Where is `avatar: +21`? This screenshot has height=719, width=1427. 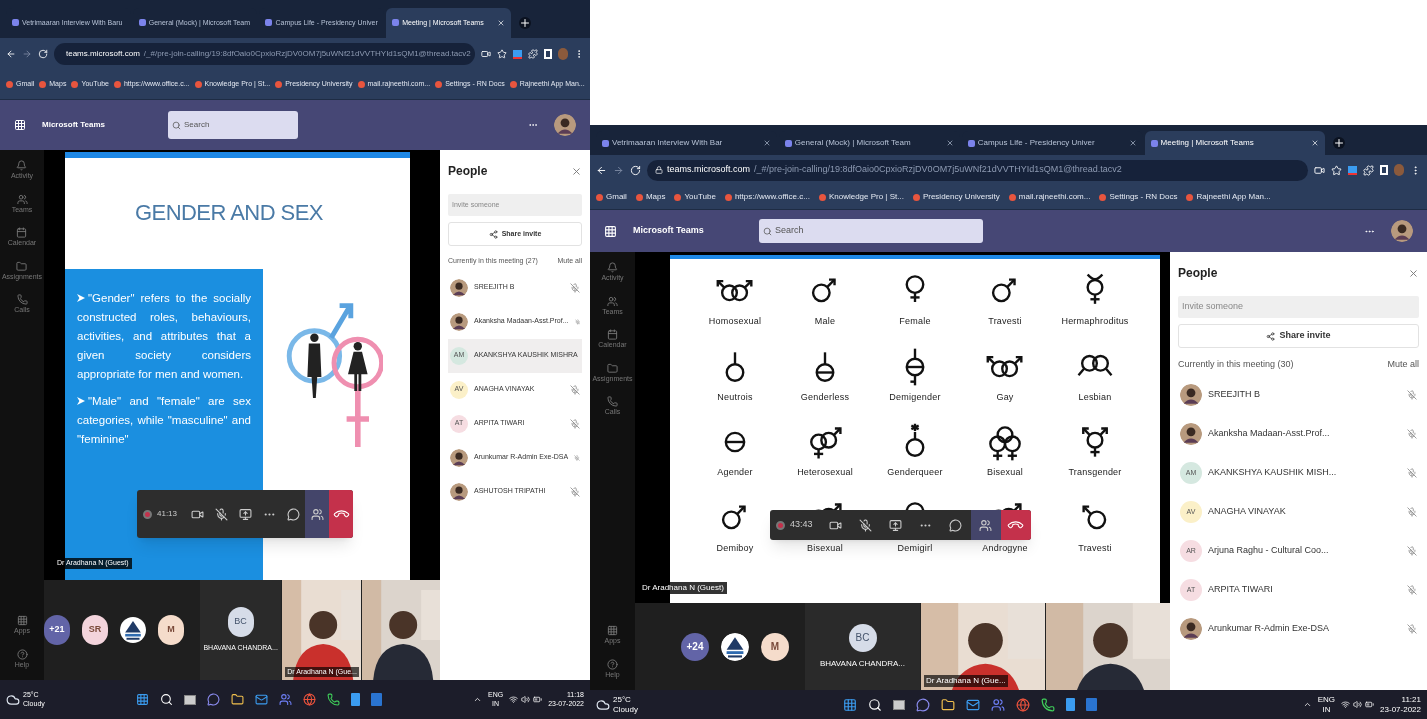
avatar: +21 is located at coordinates (57, 630).